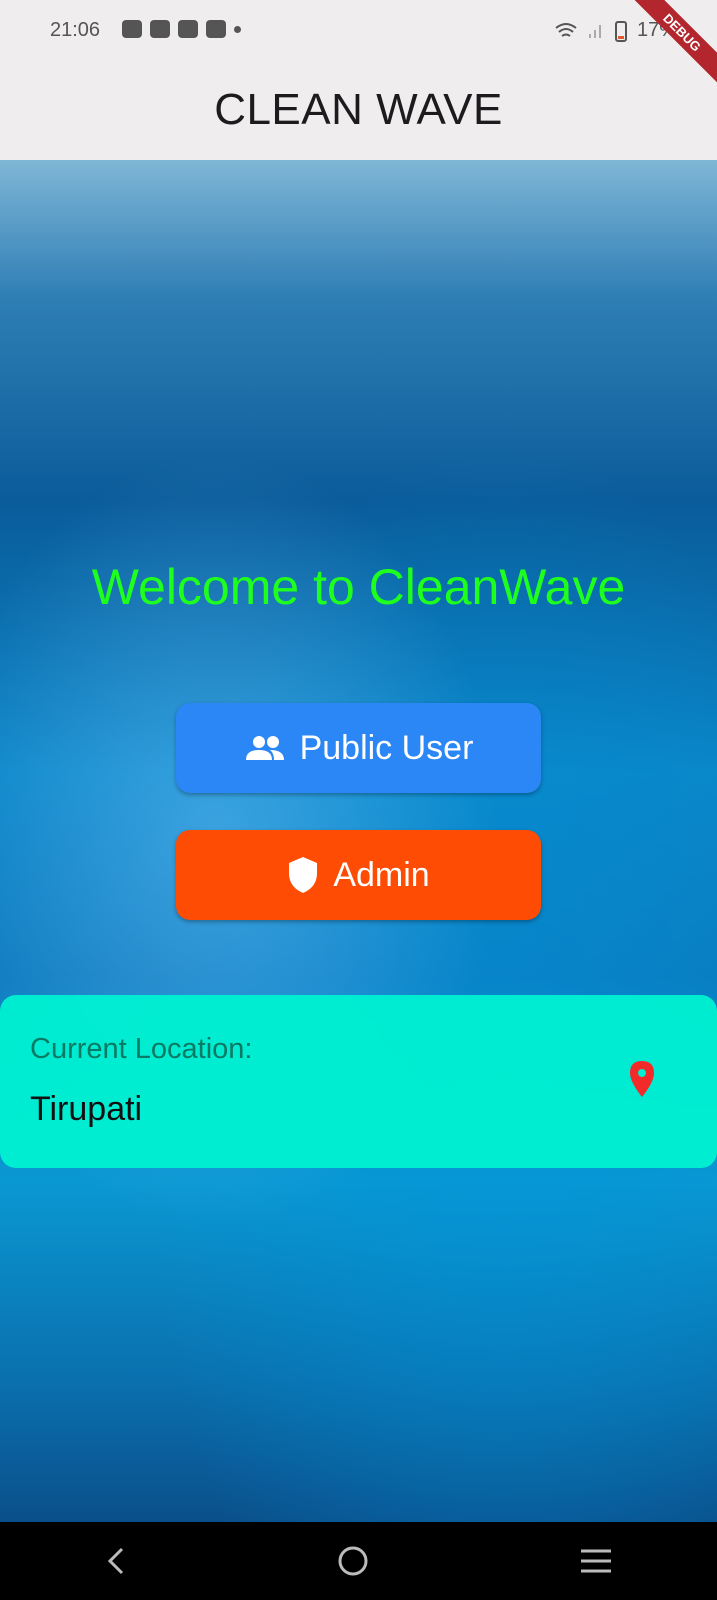  Describe the element at coordinates (566, 29) in the screenshot. I see `wifi-icon` at that location.